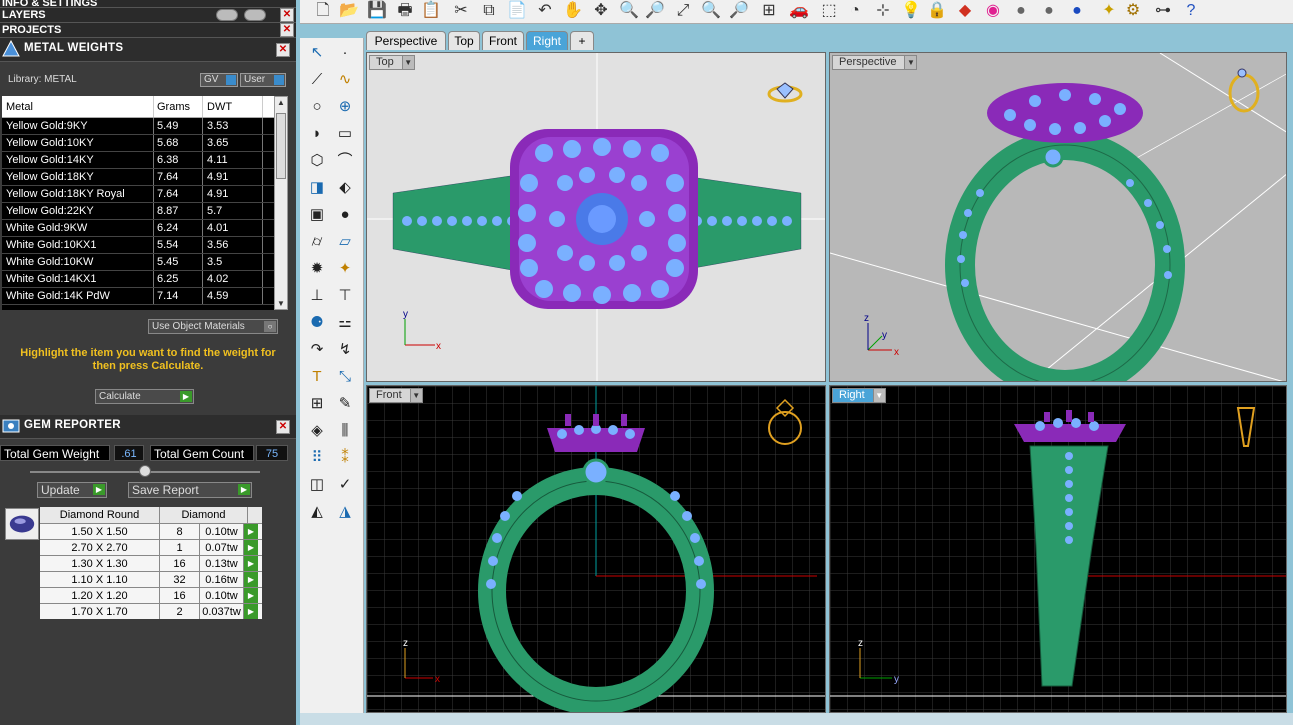  What do you see at coordinates (317, 161) in the screenshot?
I see `polygon-icon: ⬡` at bounding box center [317, 161].